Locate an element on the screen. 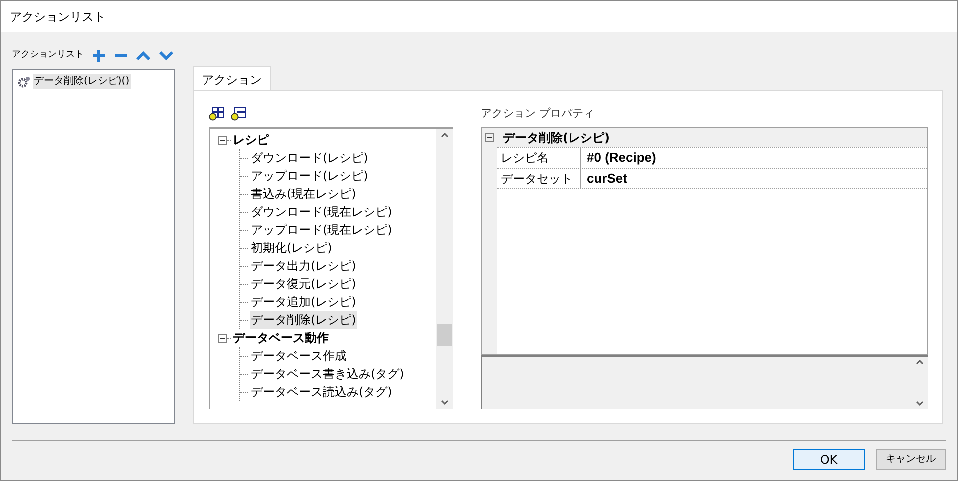 The height and width of the screenshot is (481, 958). up-chevron-icon is located at coordinates (143, 56).